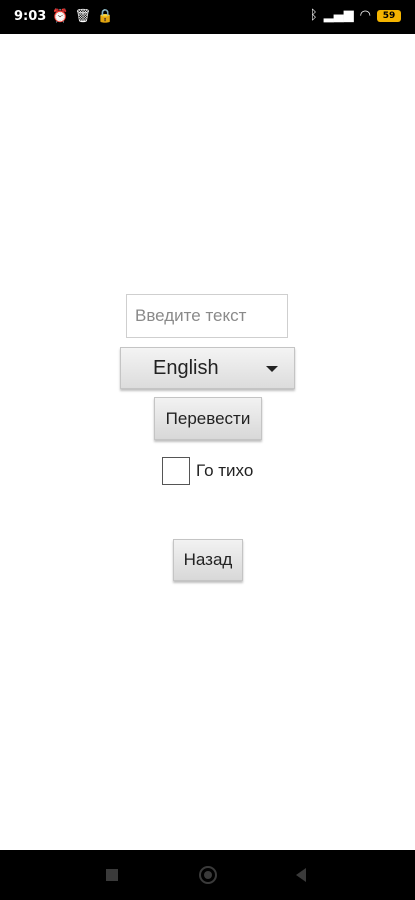 The width and height of the screenshot is (415, 900). I want to click on back-icon, so click(301, 875).